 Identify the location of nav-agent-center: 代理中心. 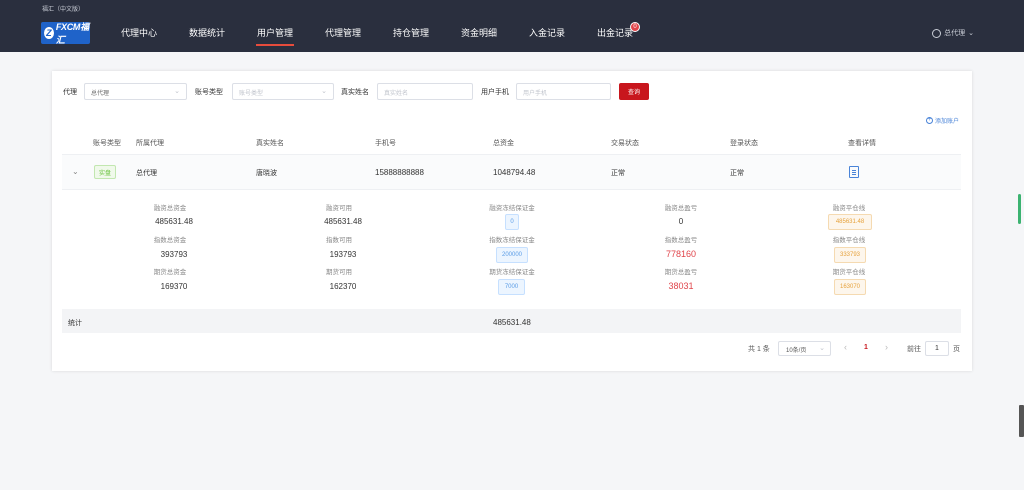
(139, 32).